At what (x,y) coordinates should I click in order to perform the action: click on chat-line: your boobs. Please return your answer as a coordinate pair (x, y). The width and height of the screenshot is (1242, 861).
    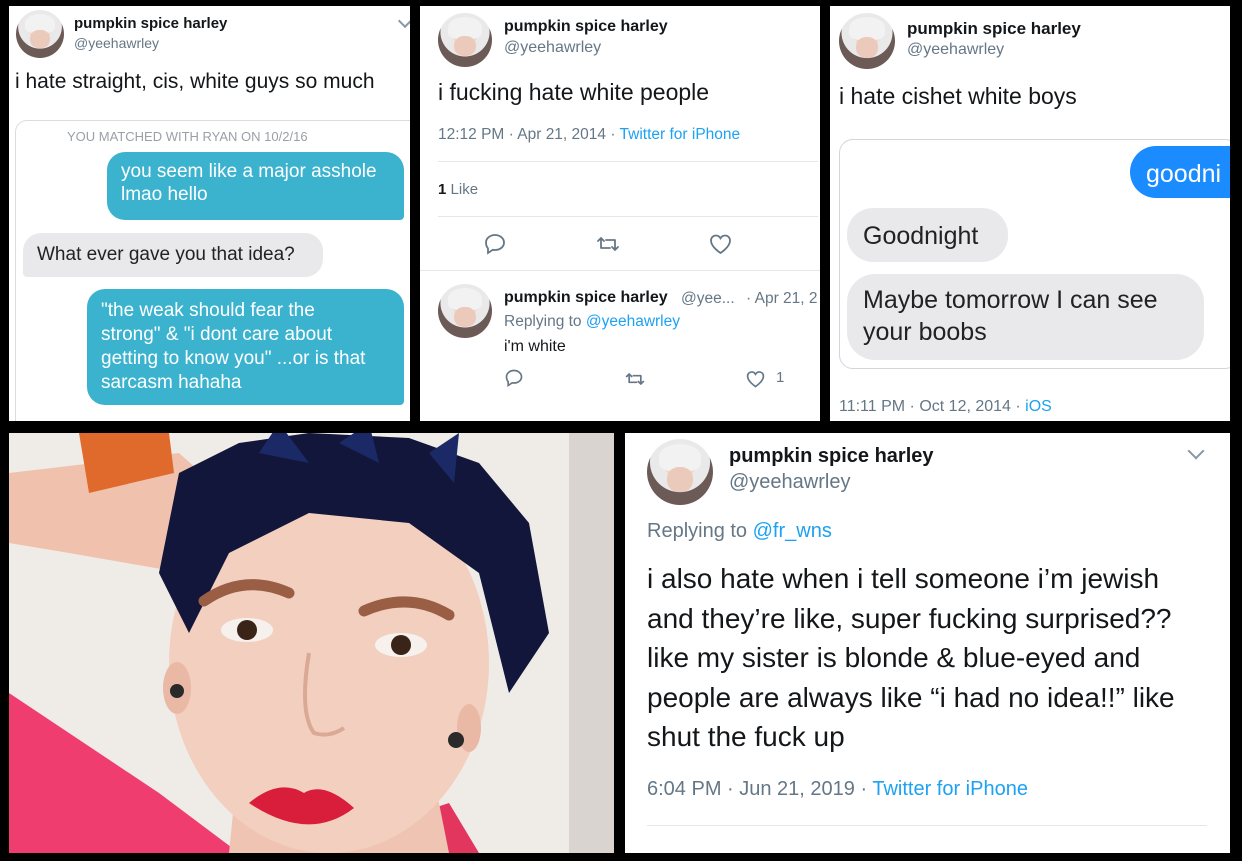
    Looking at the image, I should click on (925, 332).